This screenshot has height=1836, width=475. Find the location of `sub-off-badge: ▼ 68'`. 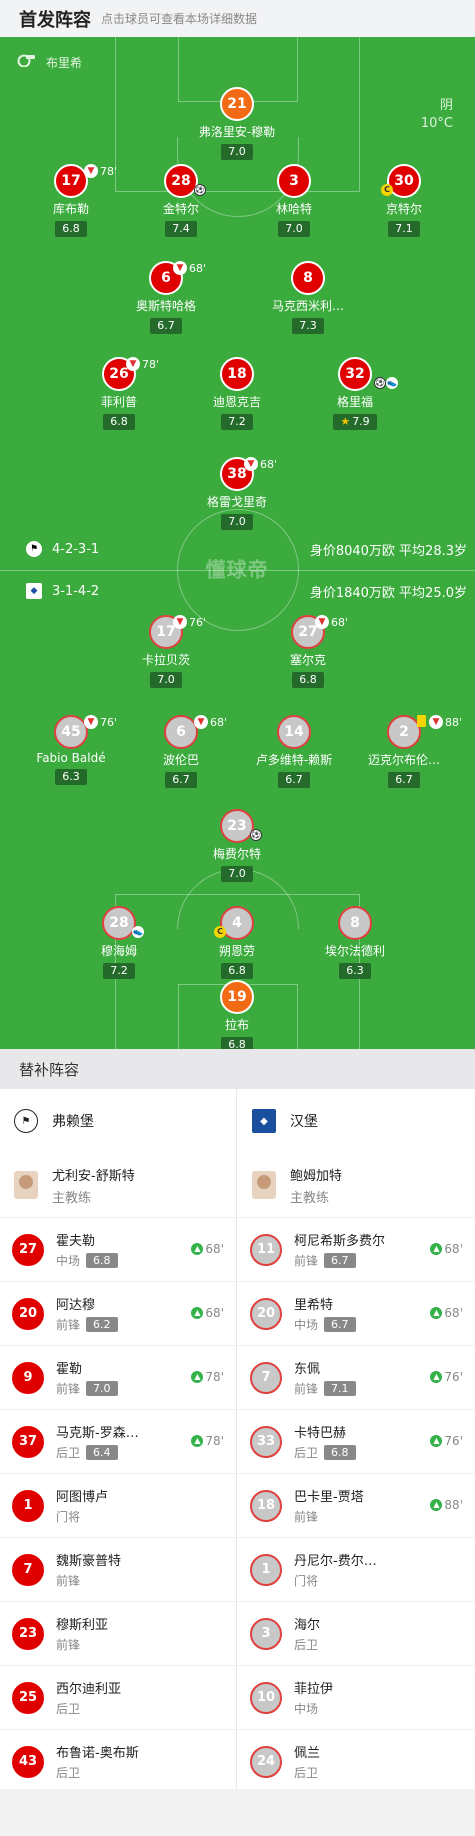

sub-off-badge: ▼ 68' is located at coordinates (210, 722).